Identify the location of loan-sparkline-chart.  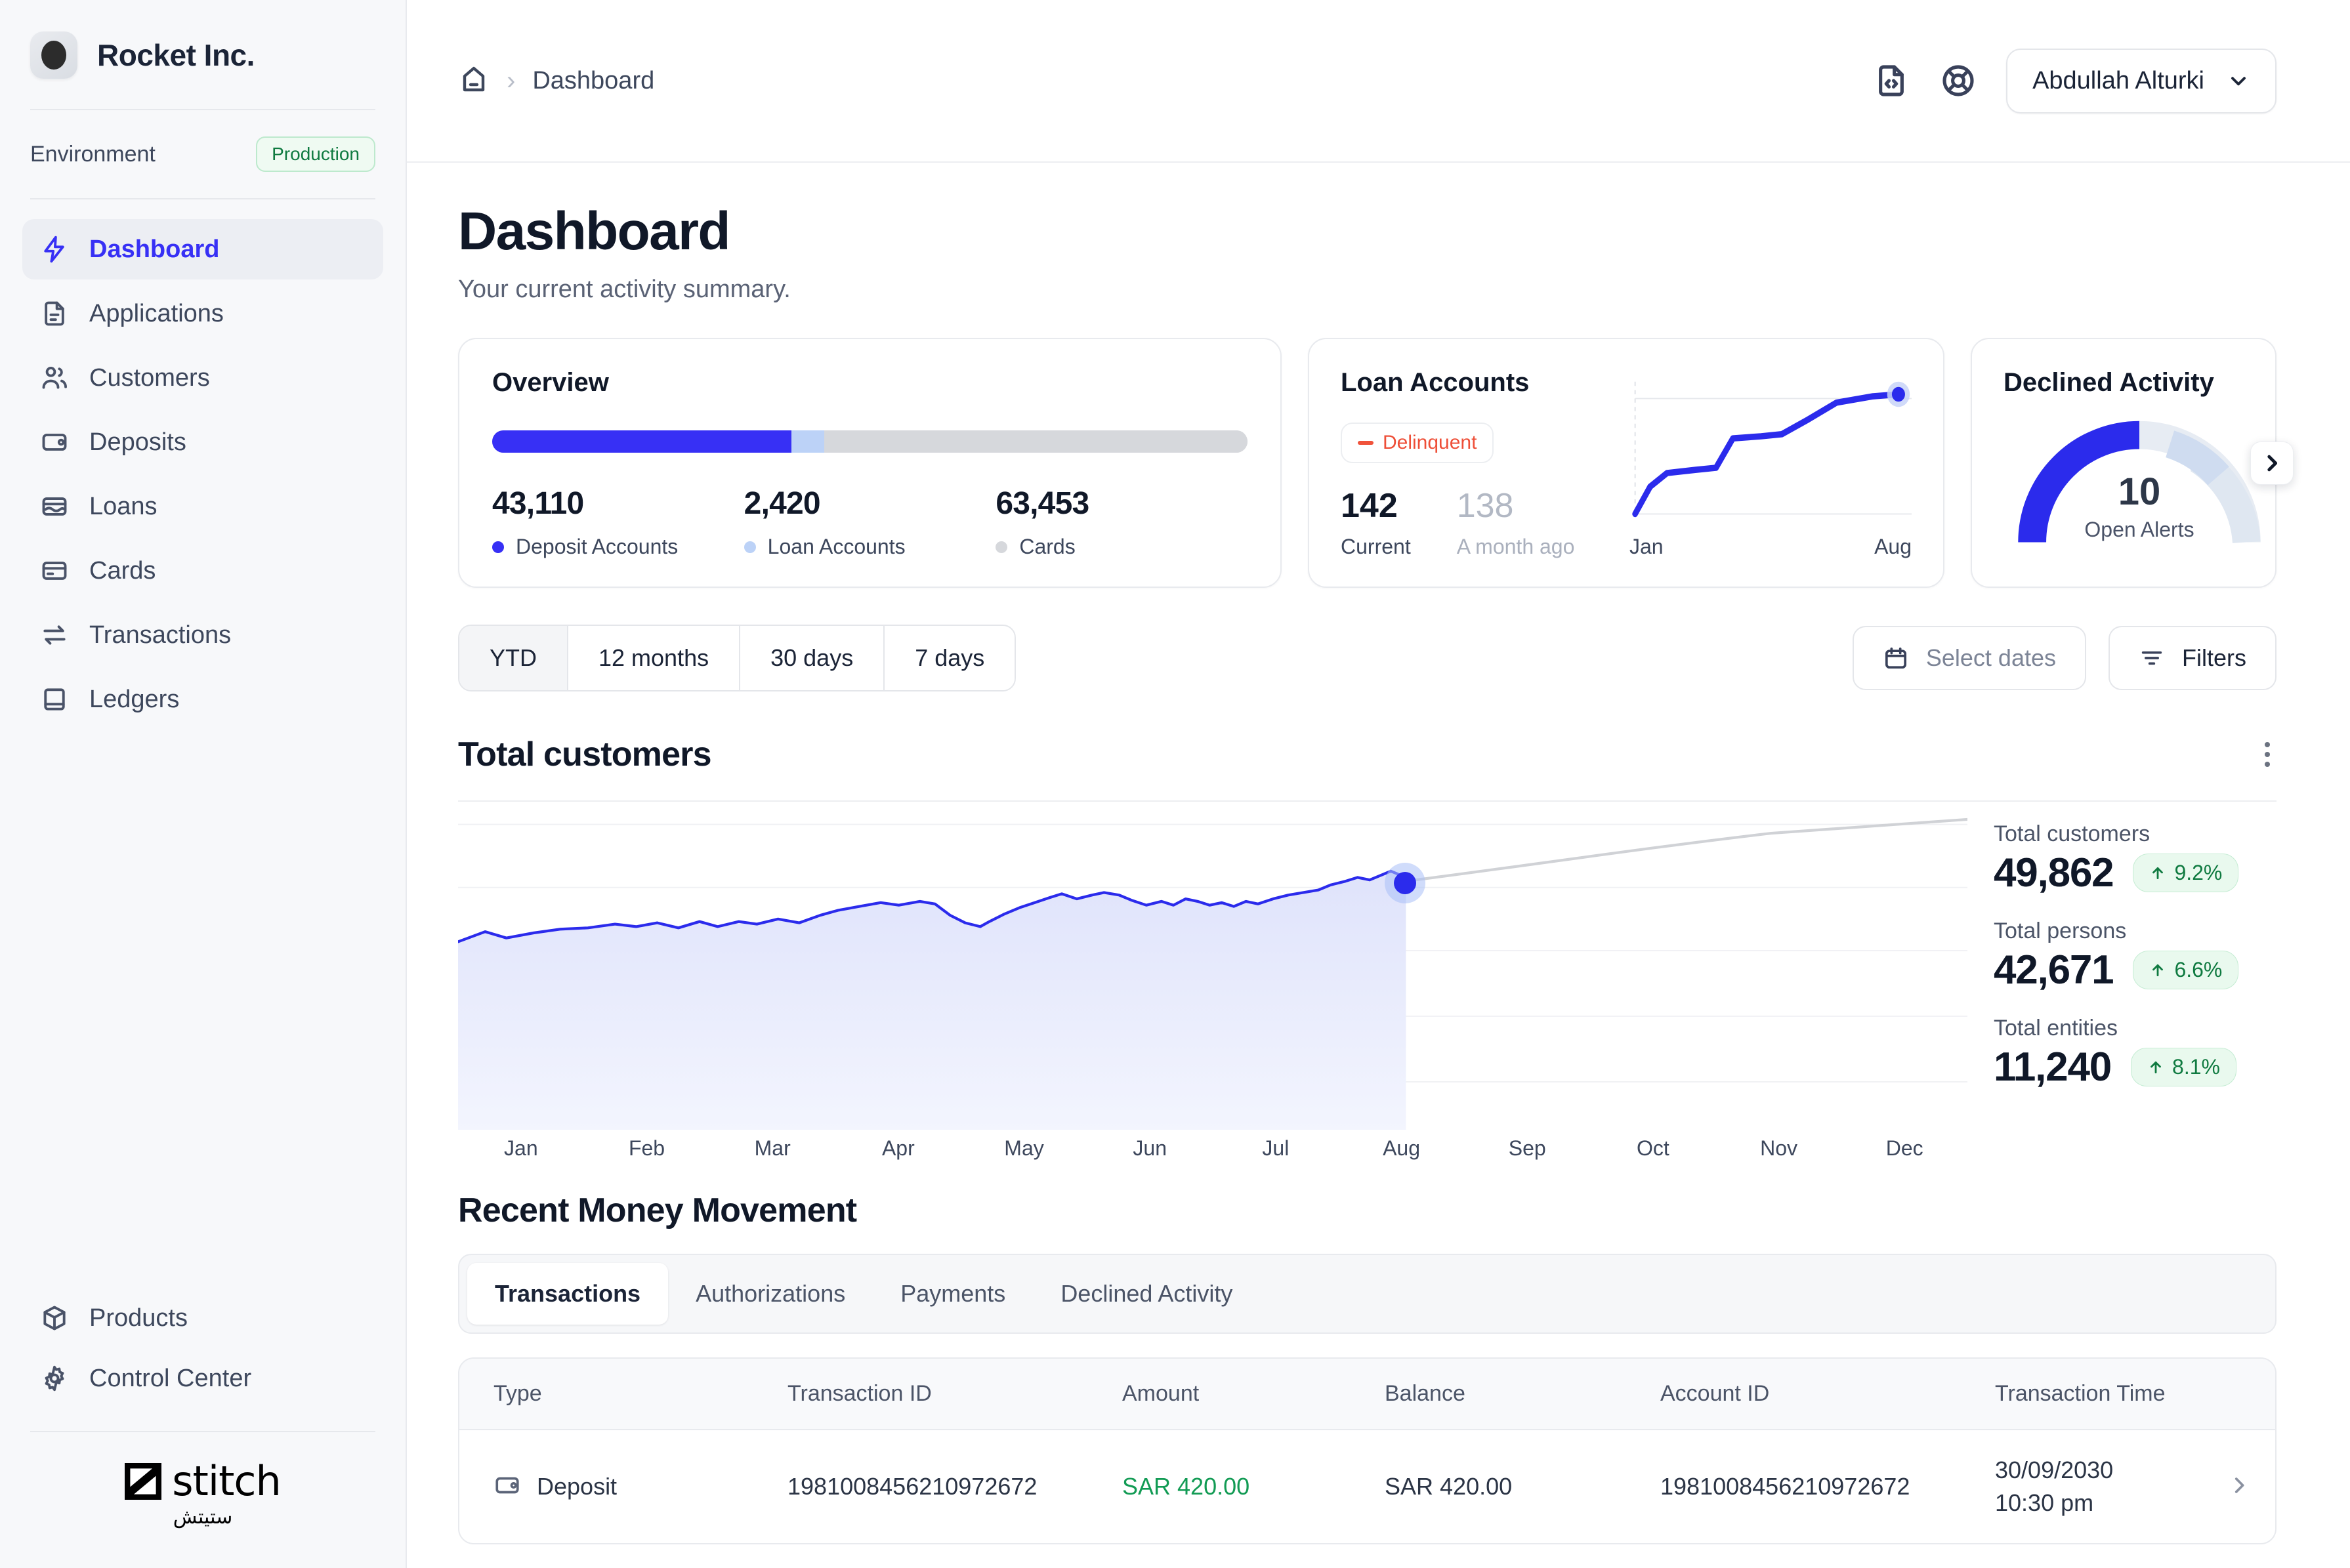
(1770, 452).